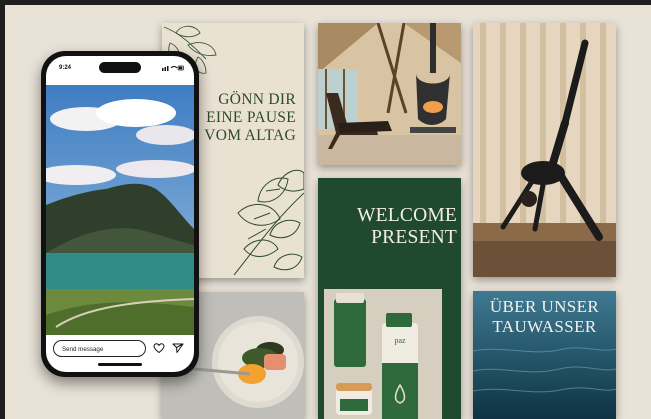 Image resolution: width=651 pixels, height=419 pixels. What do you see at coordinates (65, 68) in the screenshot?
I see `status-time: 9:24` at bounding box center [65, 68].